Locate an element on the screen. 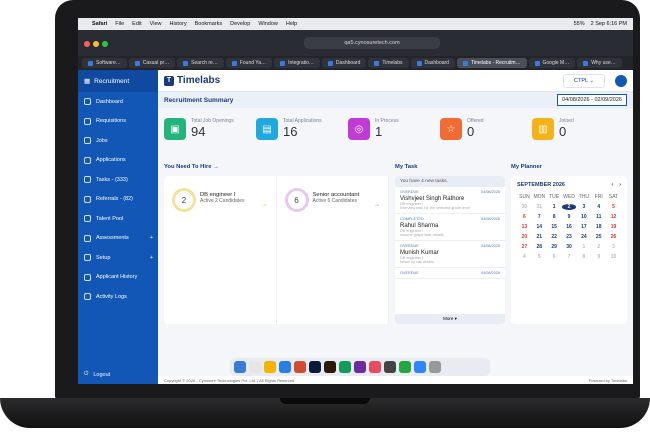  calendar-day: 27 is located at coordinates (524, 247).